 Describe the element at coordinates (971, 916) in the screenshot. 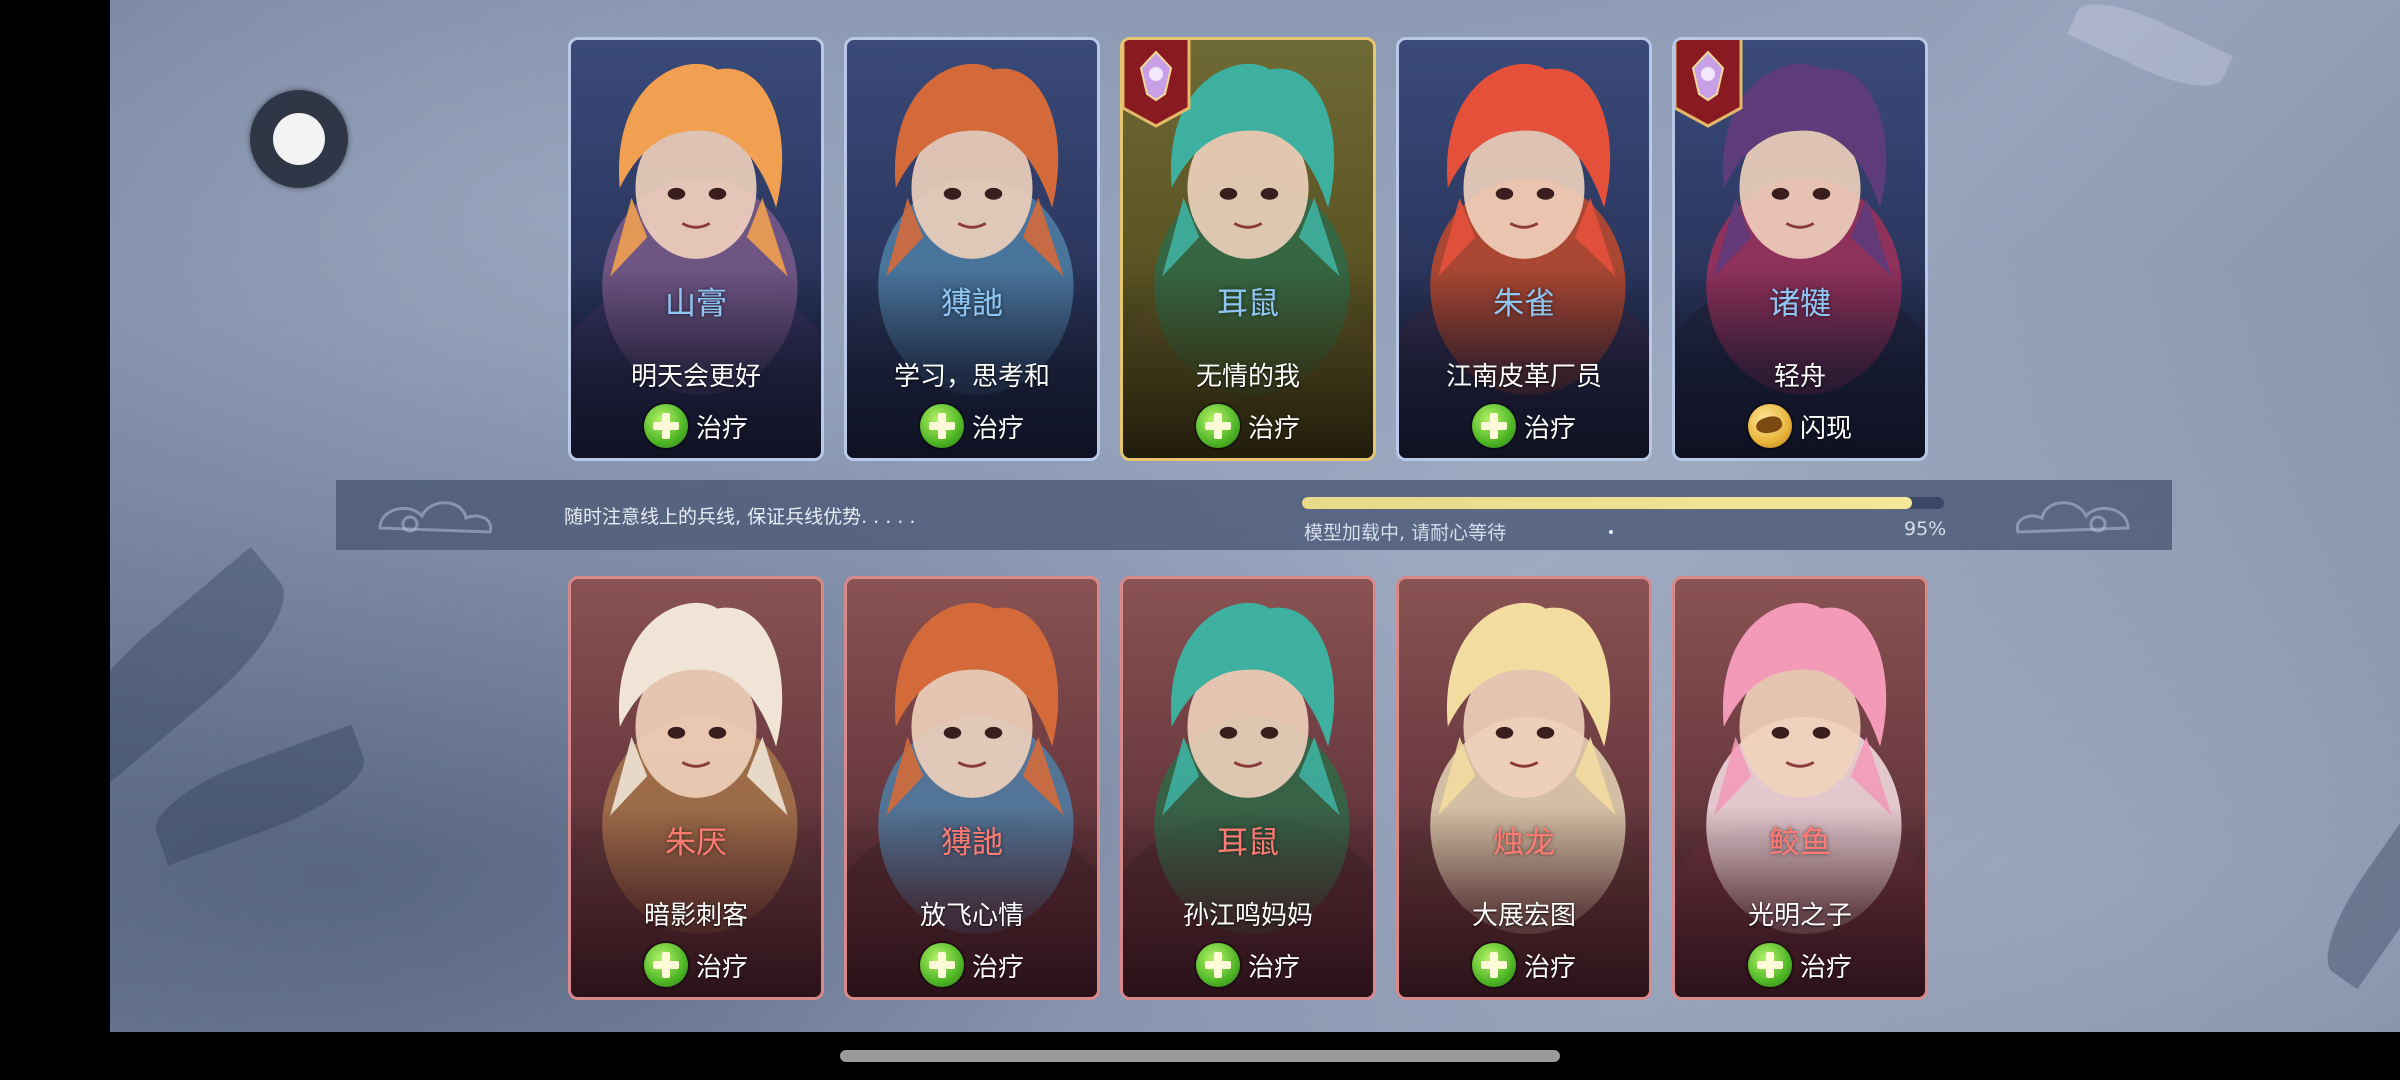

I see `player-name: 放飞心情` at that location.